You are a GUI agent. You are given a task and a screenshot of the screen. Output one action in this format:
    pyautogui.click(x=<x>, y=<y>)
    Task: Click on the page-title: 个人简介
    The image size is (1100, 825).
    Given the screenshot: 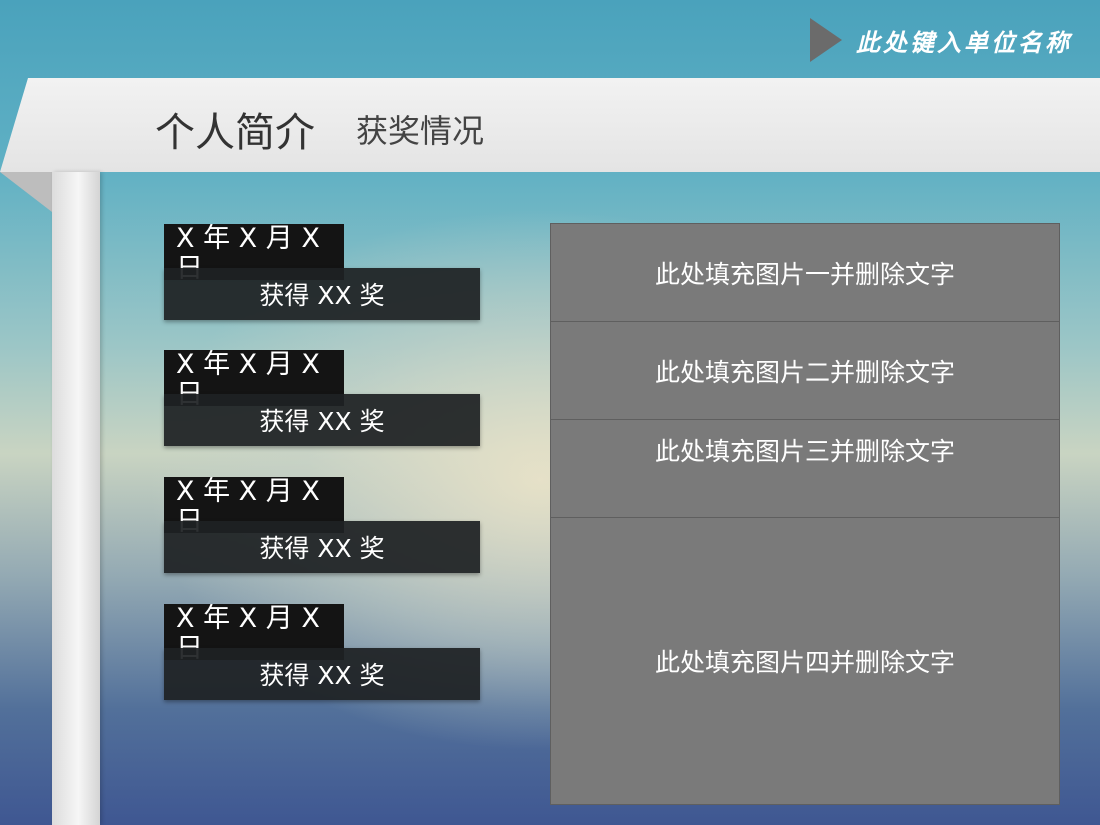 What is the action you would take?
    pyautogui.click(x=235, y=133)
    